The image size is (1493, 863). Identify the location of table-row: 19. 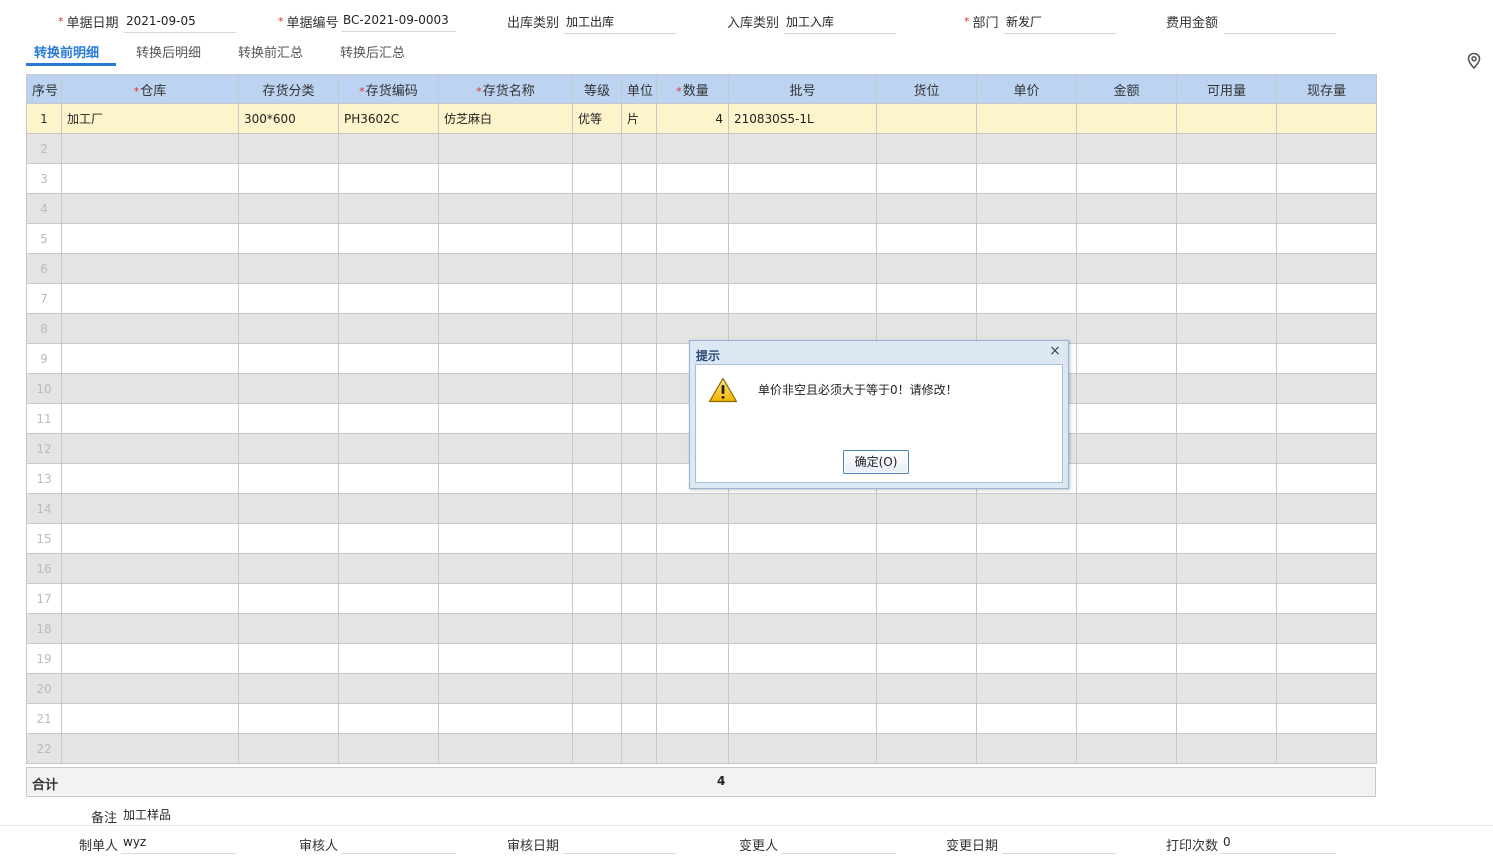
(701, 658).